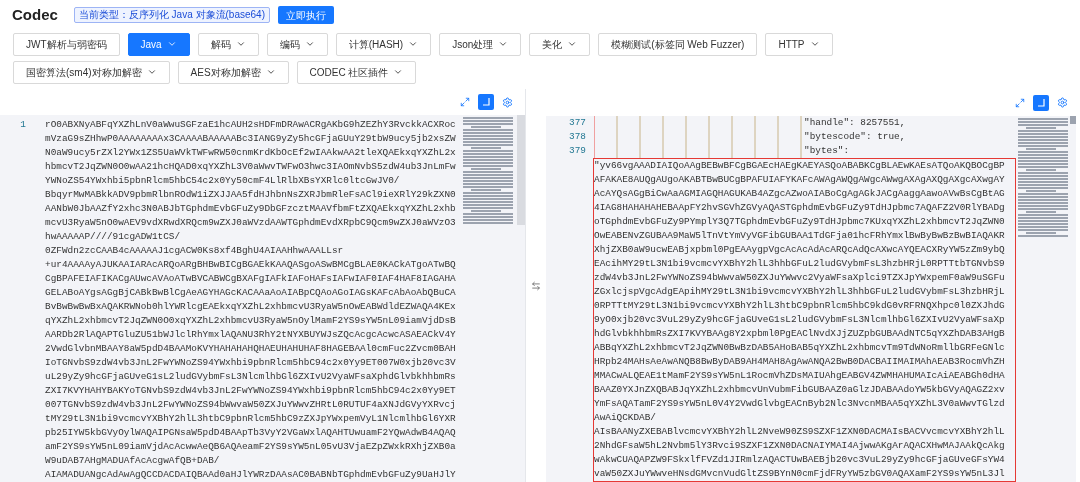 The width and height of the screenshot is (1080, 482). What do you see at coordinates (250, 391) in the screenshot?
I see `code-line: ZXI7KVYHAHYBAKYoTGNvbS9zdW4vb3JnL2FwYWNoZS94YWxhbi9pbnRlcm5hbC94c2x0Yy9ET` at bounding box center [250, 391].